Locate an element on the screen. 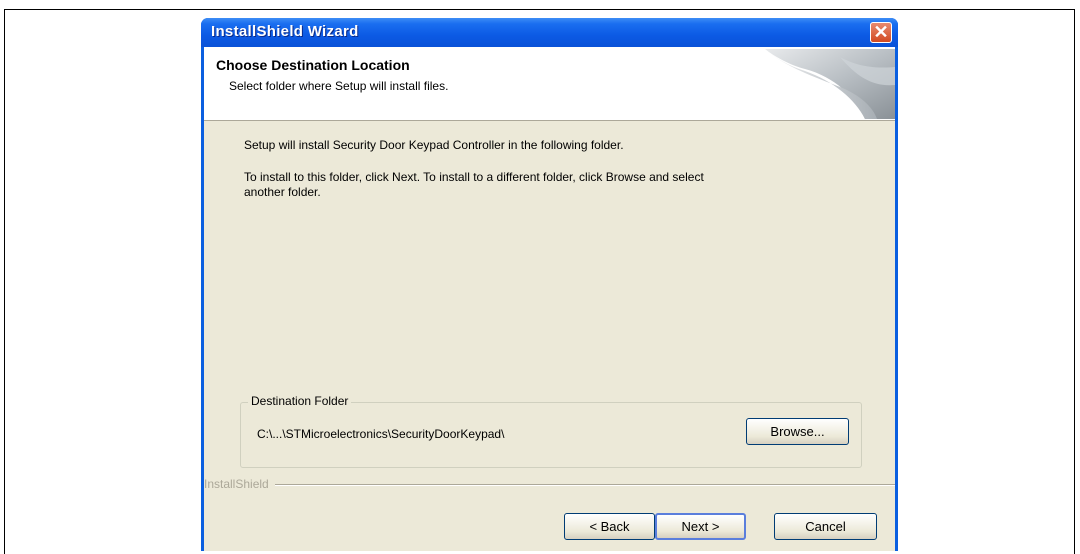 The width and height of the screenshot is (1080, 554). destination-folder-legend: Destination Folder is located at coordinates (300, 401).